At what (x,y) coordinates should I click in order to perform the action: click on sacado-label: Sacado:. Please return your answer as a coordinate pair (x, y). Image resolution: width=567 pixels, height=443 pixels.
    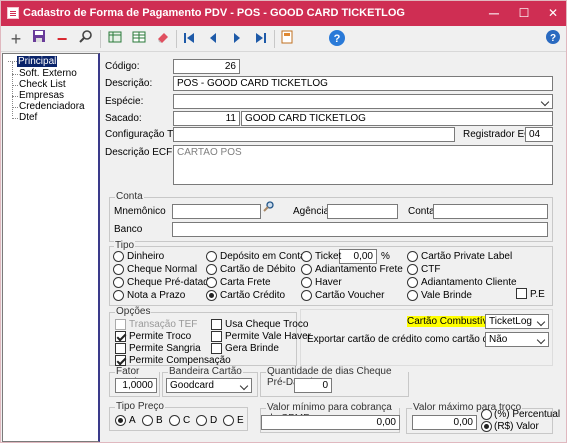
    Looking at the image, I should click on (123, 118).